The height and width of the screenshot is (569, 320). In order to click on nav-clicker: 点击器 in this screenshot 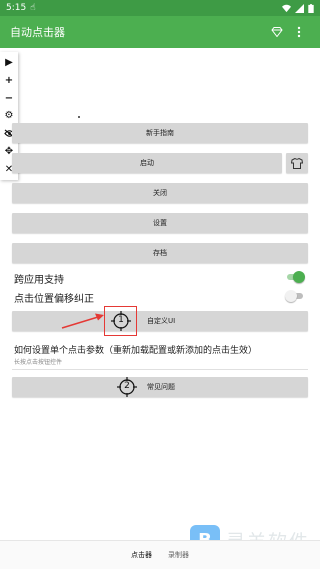, I will do `click(141, 555)`.